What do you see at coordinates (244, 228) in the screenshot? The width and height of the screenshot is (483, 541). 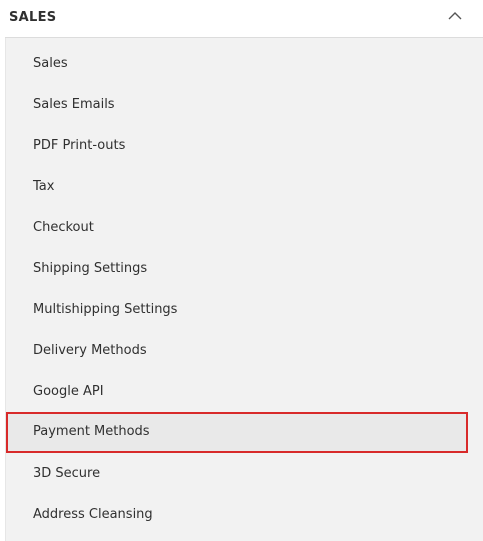 I see `menu-item-checkout: Checkout` at bounding box center [244, 228].